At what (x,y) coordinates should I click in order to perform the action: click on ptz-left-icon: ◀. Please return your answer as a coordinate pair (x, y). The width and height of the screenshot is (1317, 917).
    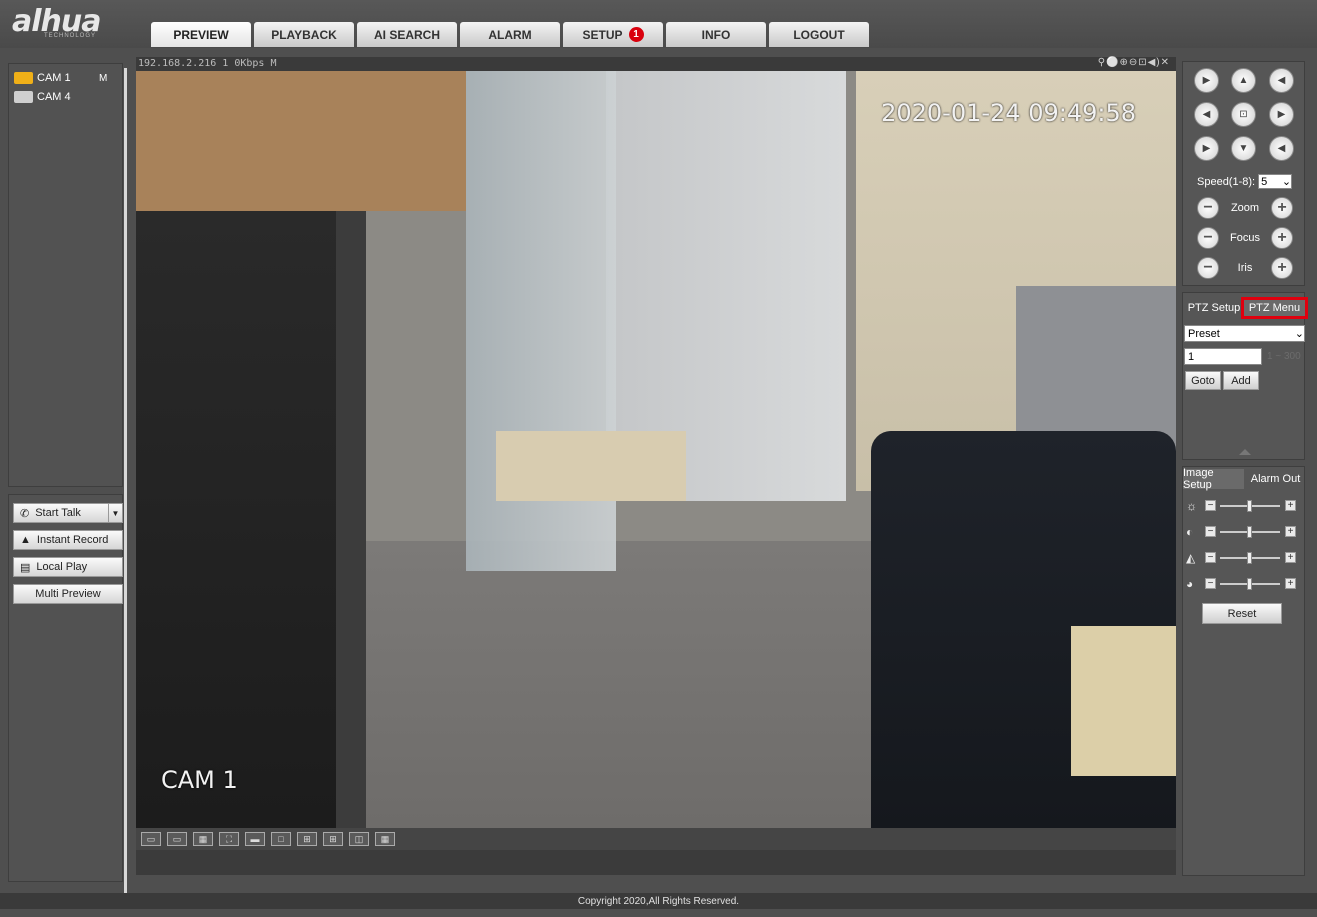
    Looking at the image, I should click on (1206, 114).